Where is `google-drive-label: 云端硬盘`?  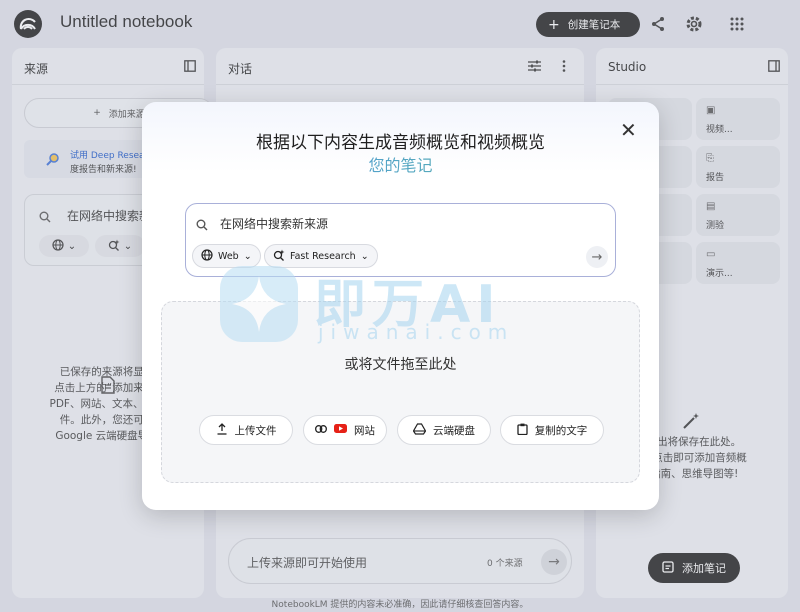
google-drive-label: 云端硬盘 is located at coordinates (454, 430).